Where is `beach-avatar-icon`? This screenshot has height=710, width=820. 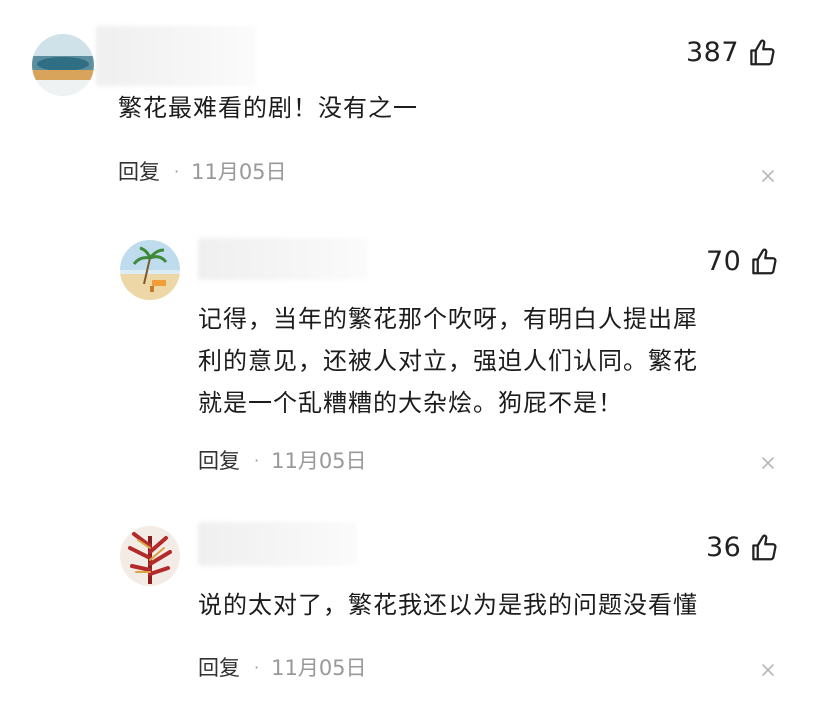
beach-avatar-icon is located at coordinates (150, 270).